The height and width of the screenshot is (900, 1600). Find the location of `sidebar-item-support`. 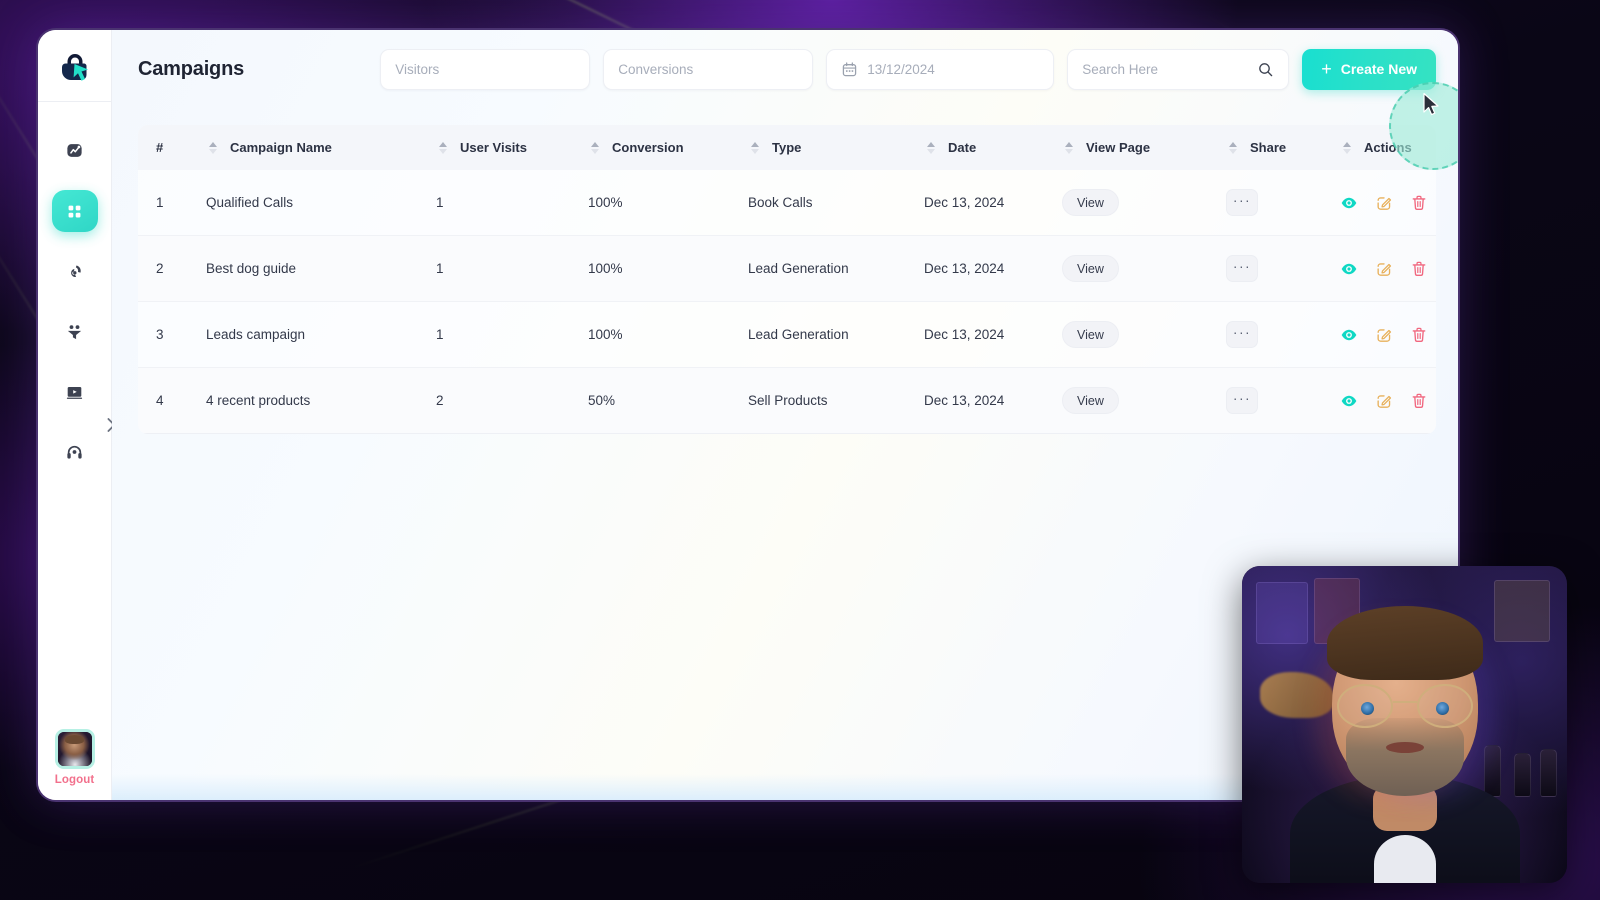

sidebar-item-support is located at coordinates (75, 452).